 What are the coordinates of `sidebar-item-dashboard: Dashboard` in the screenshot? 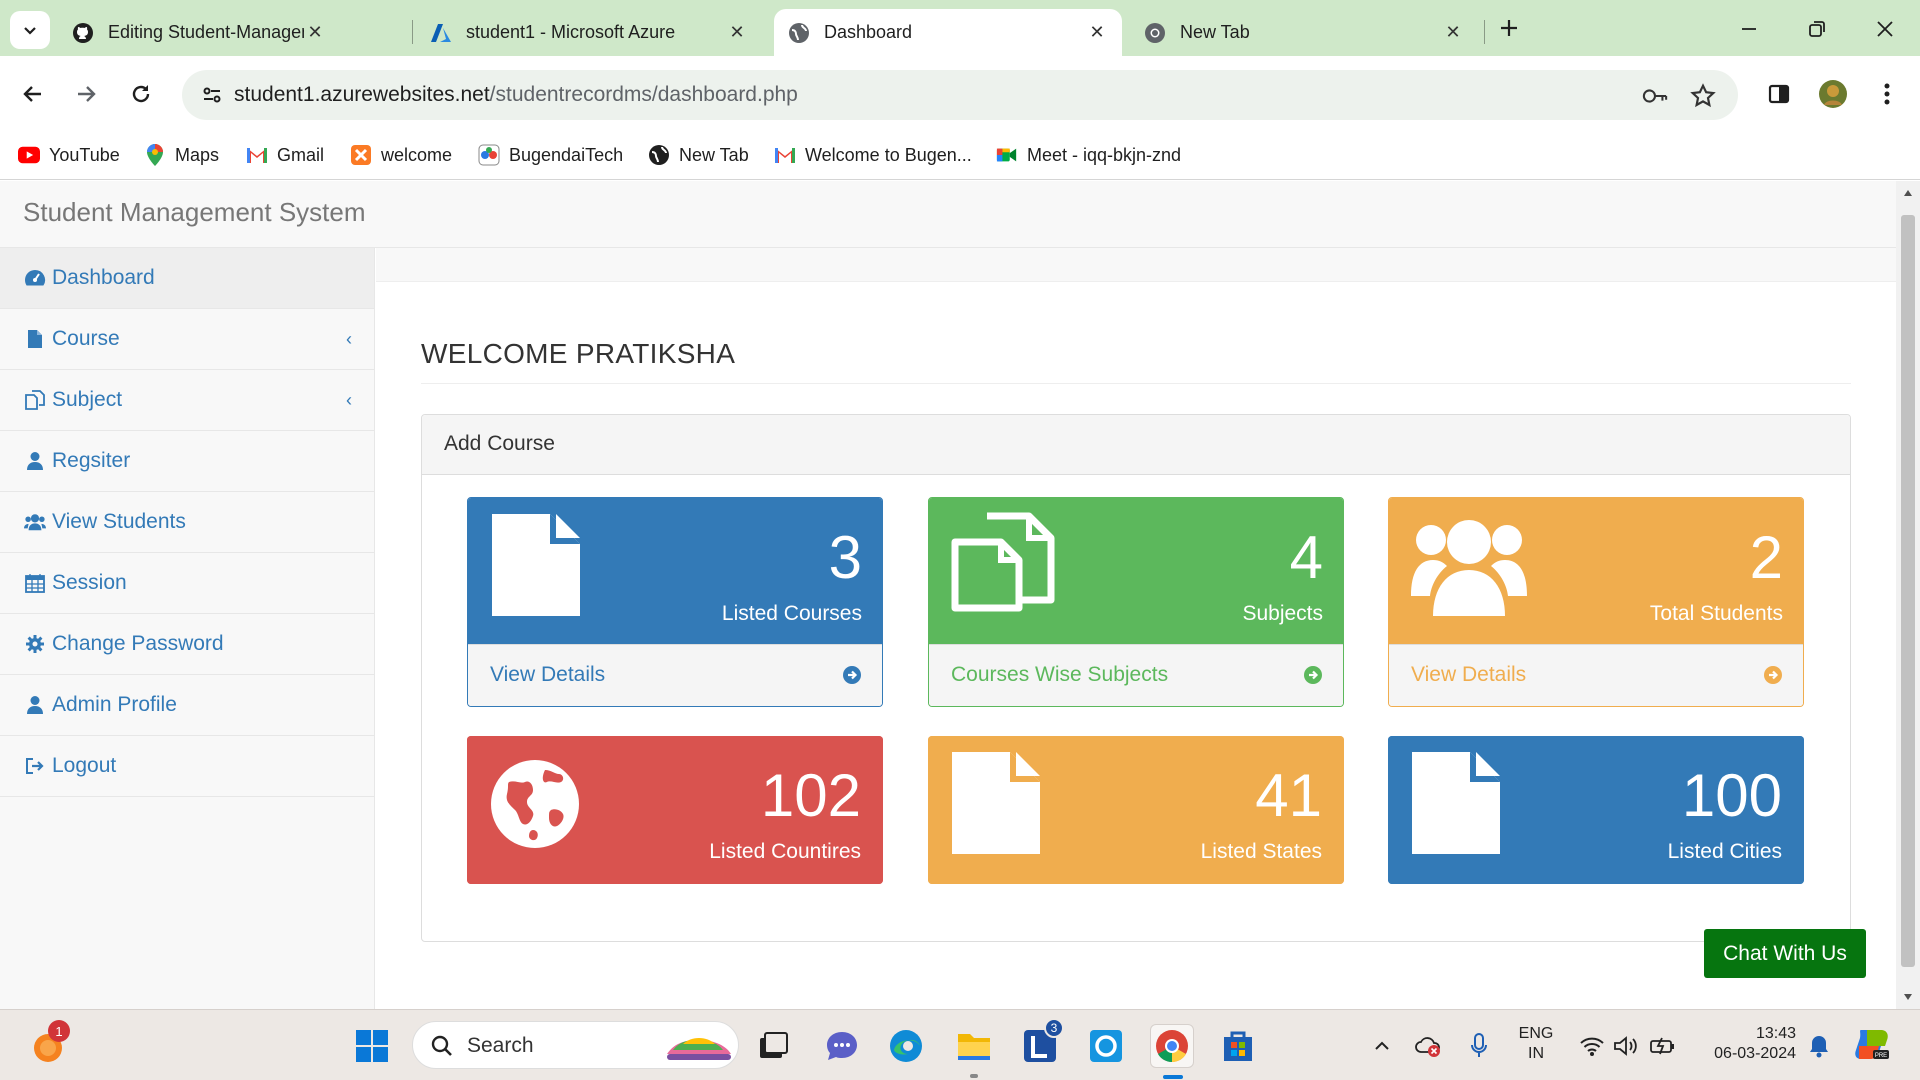 It's located at (187, 278).